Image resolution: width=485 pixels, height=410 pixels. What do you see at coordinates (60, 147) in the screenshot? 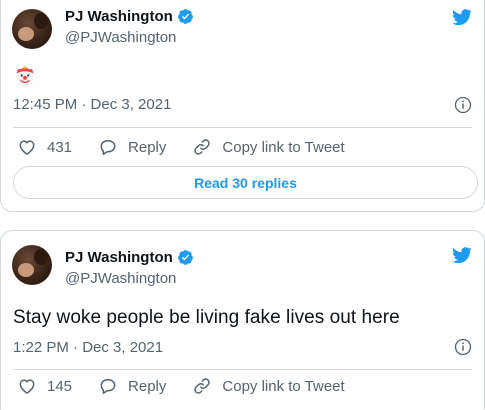
I see `like-count: 431` at bounding box center [60, 147].